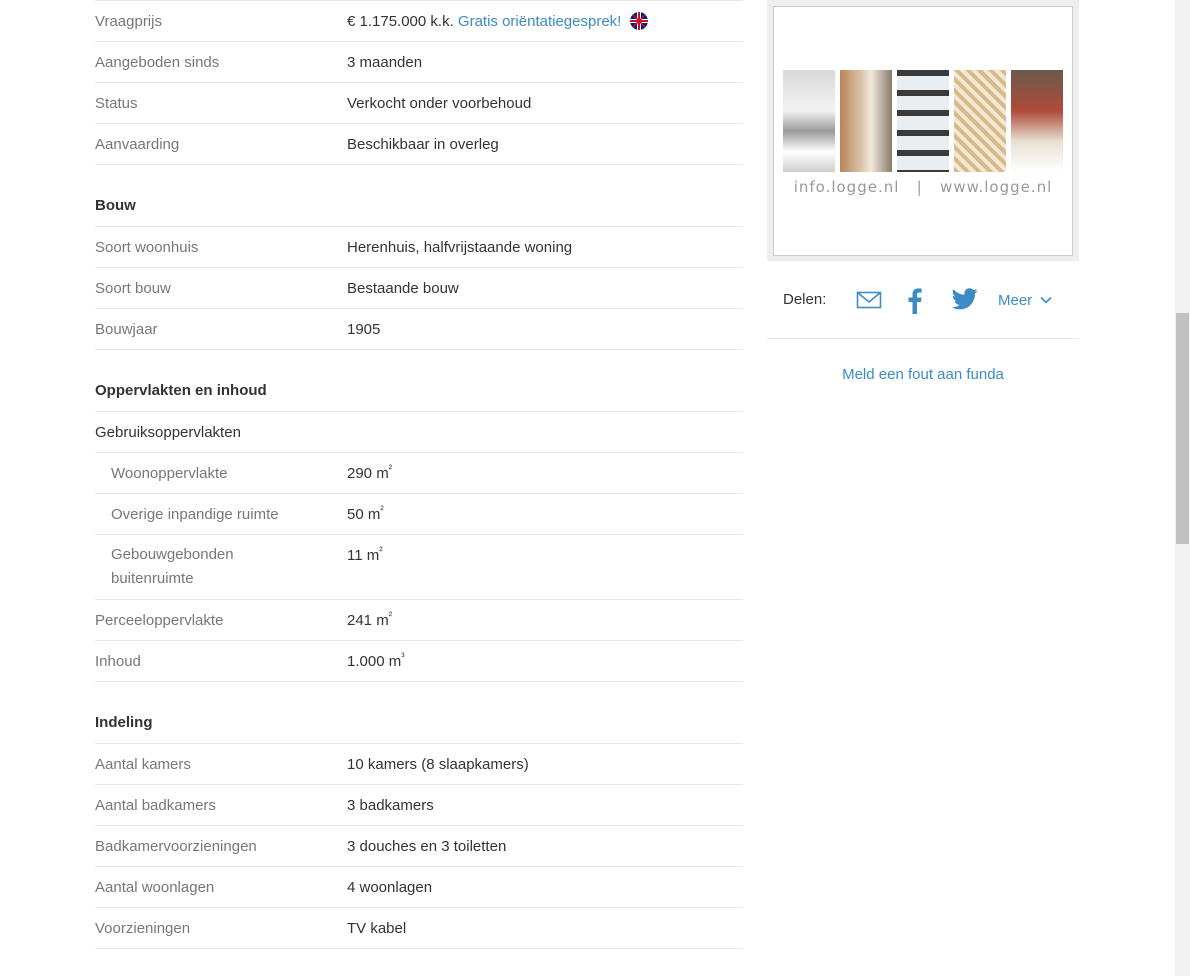 The image size is (1190, 976). I want to click on detail-row: Aanvaarding Beschikbaar in overleg, so click(419, 144).